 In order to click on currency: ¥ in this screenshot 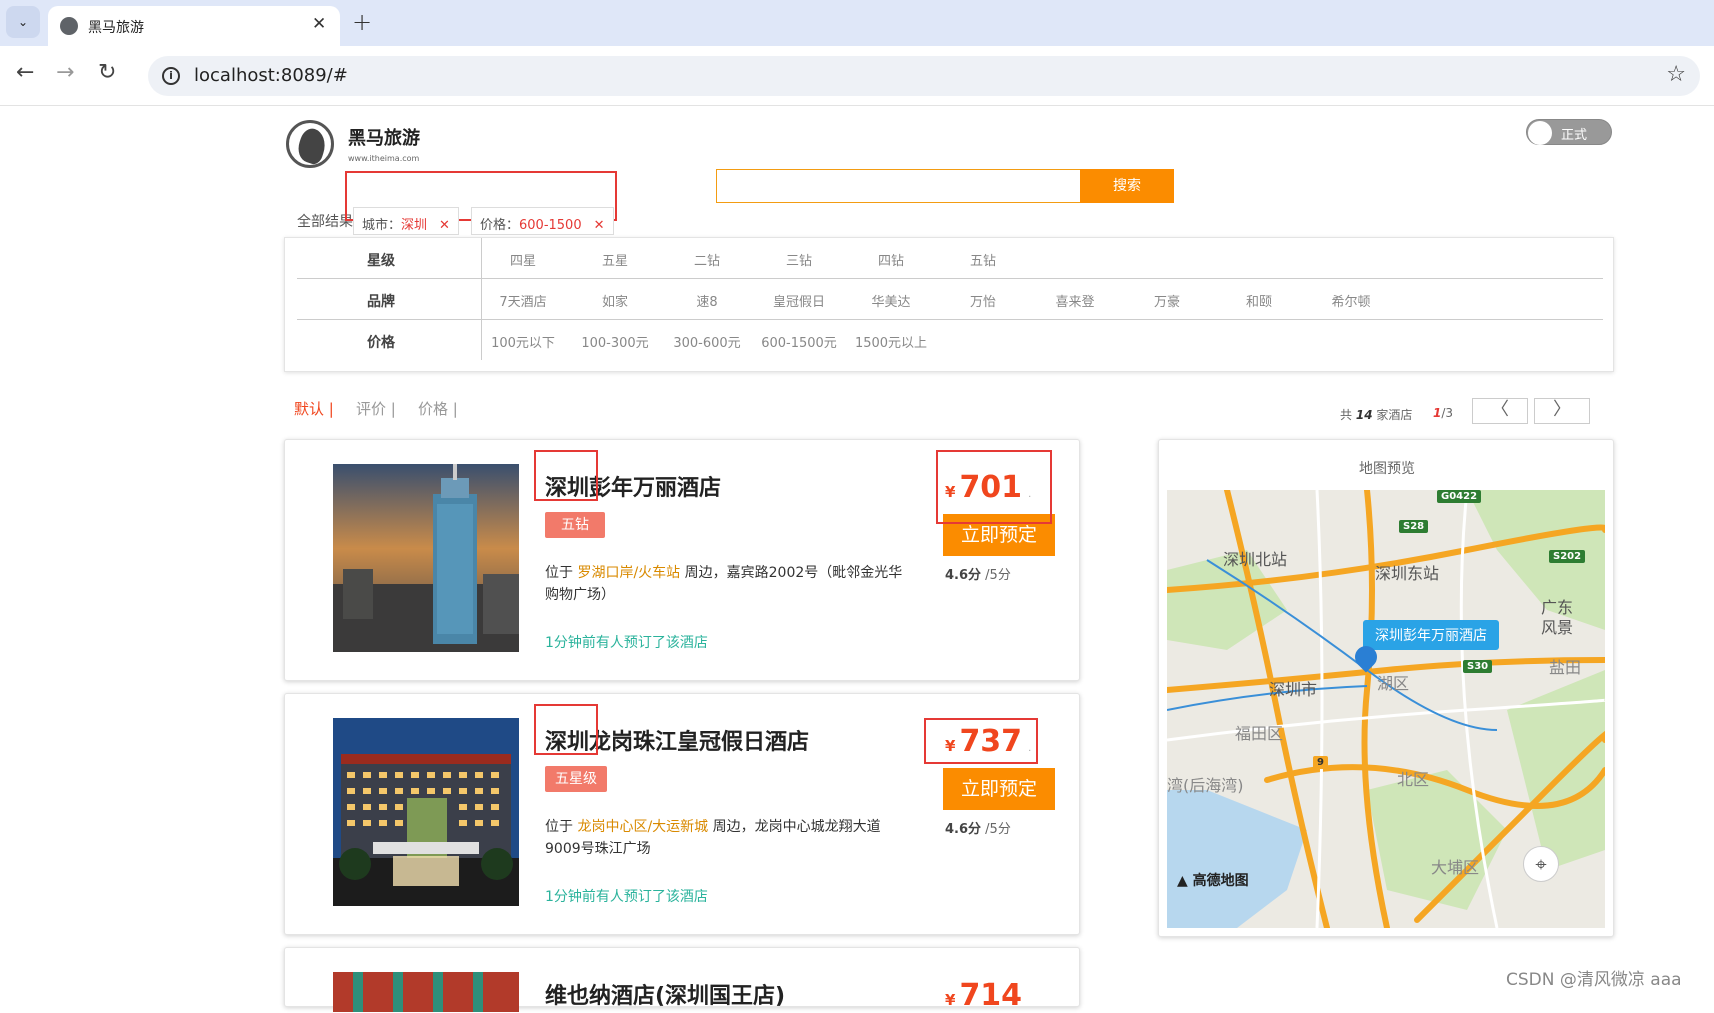, I will do `click(950, 1000)`.